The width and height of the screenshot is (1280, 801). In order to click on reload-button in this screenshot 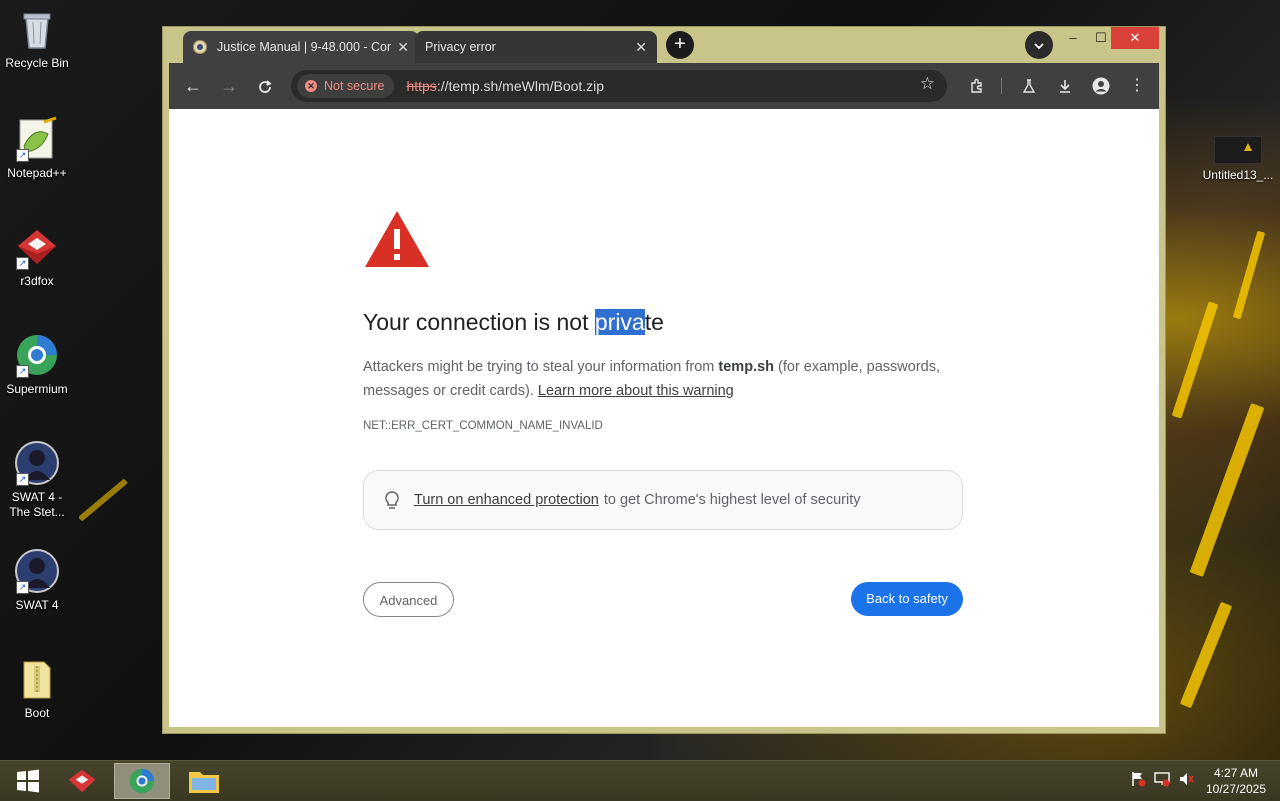, I will do `click(265, 86)`.